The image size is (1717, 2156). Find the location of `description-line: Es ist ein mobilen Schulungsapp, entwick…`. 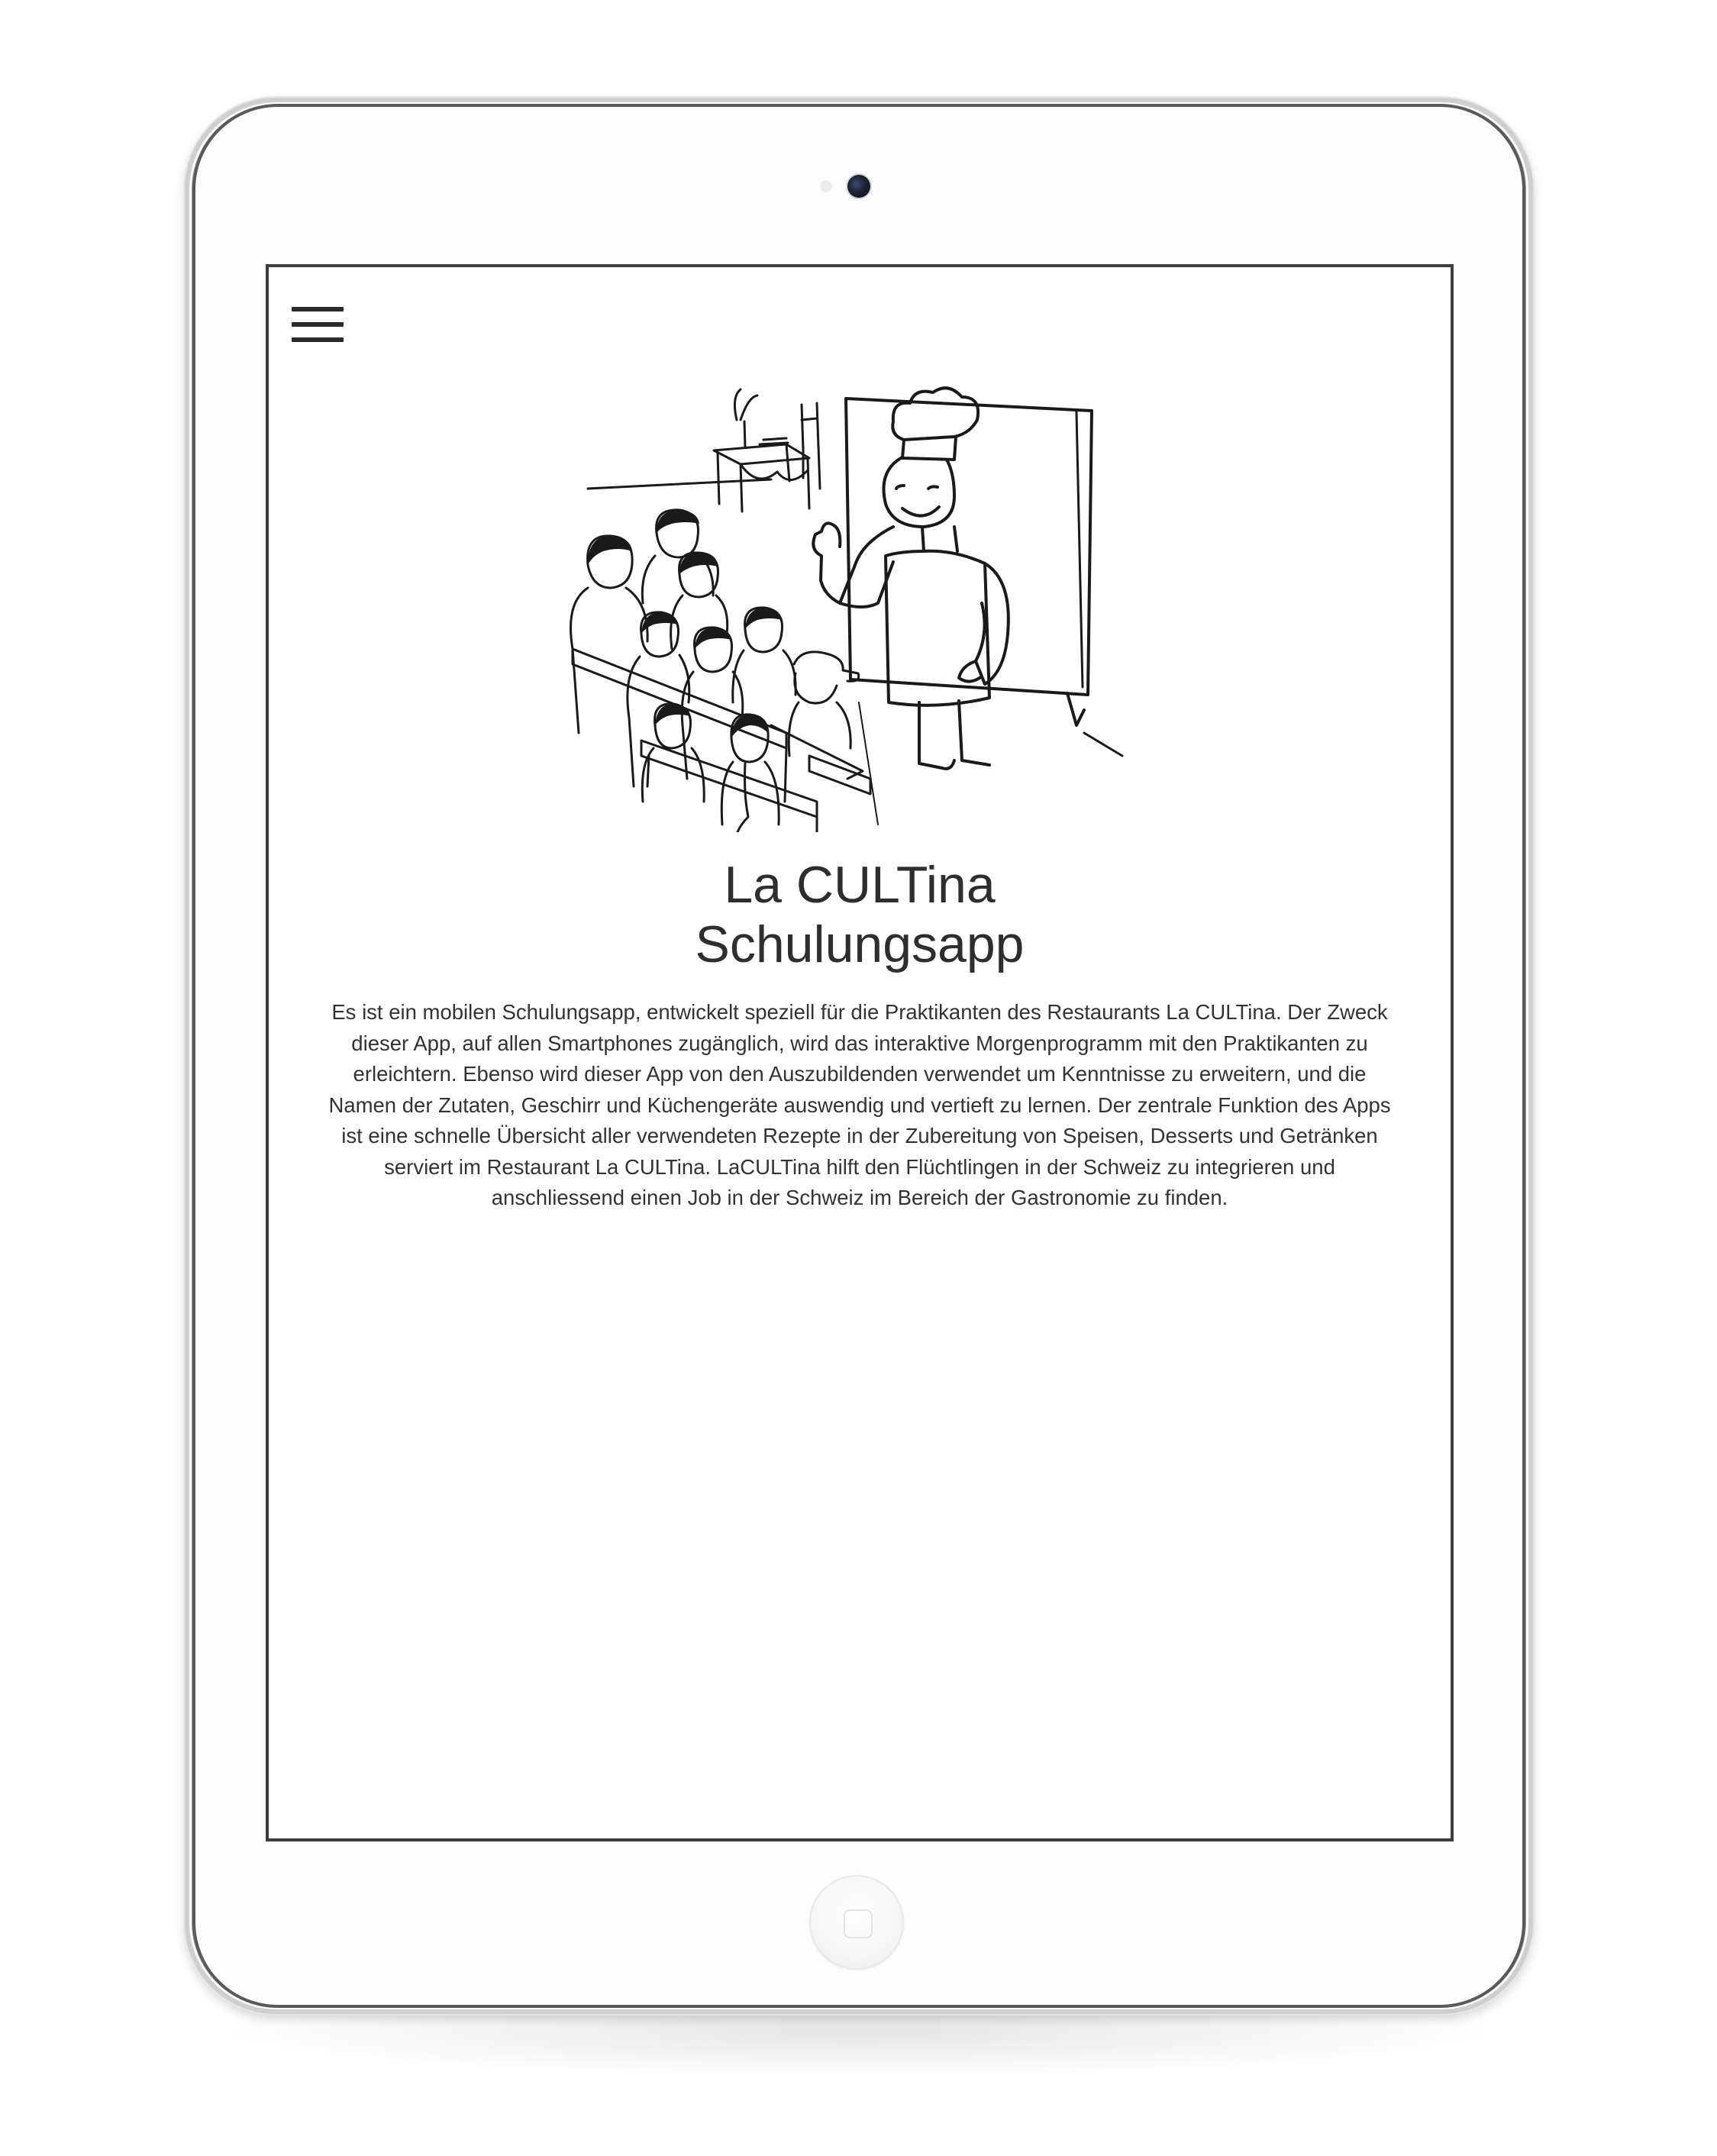

description-line: Es ist ein mobilen Schulungsapp, entwick… is located at coordinates (859, 1012).